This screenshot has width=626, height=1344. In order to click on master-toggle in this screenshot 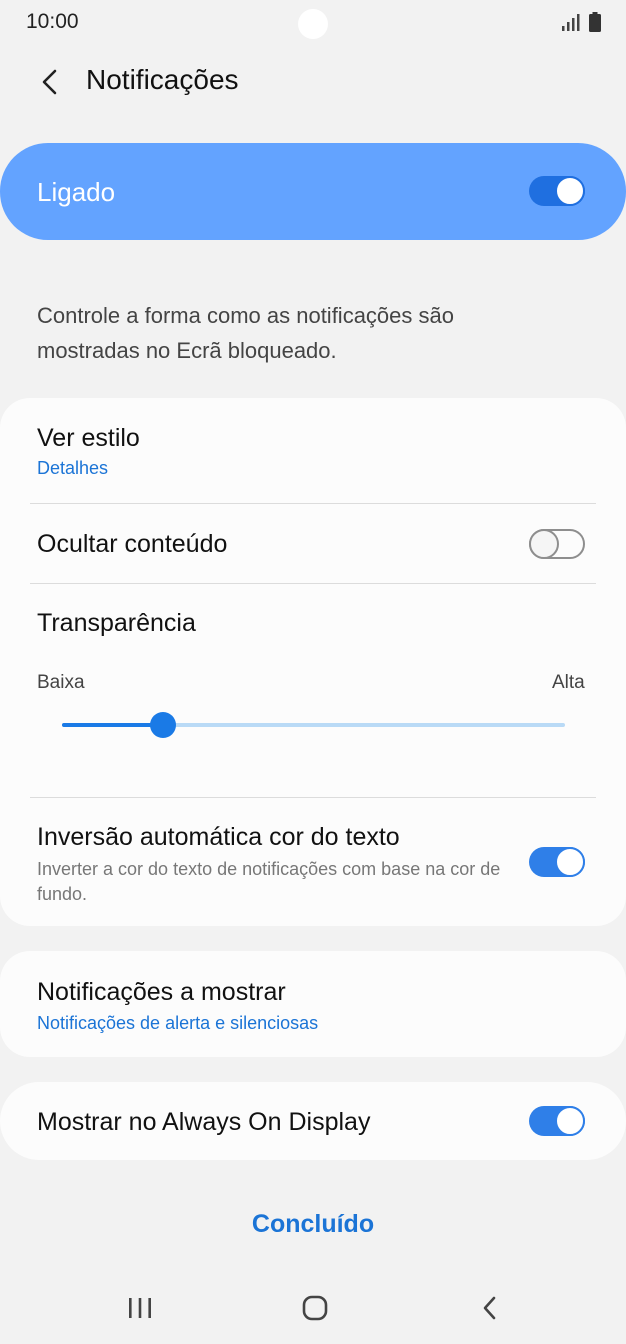, I will do `click(557, 191)`.